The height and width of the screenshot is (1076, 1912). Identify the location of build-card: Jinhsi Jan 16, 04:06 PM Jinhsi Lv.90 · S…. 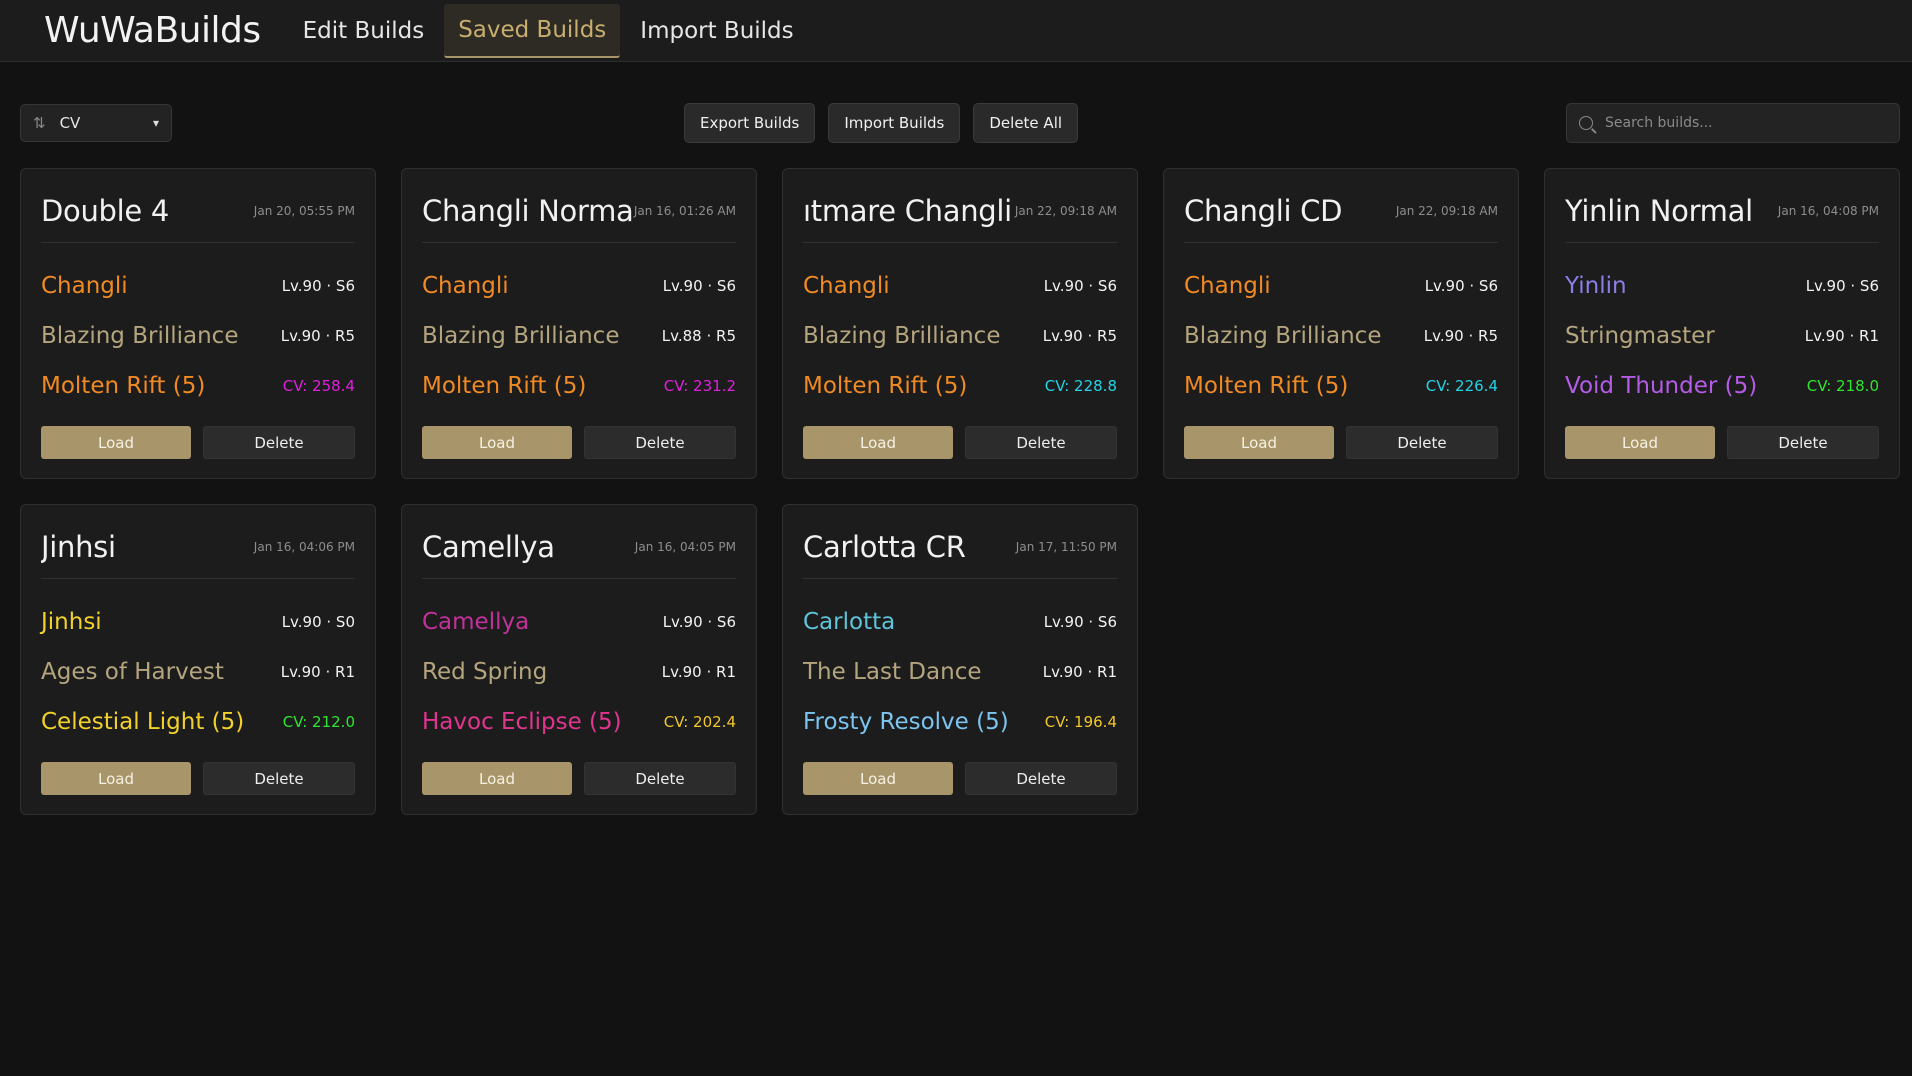
(198, 659).